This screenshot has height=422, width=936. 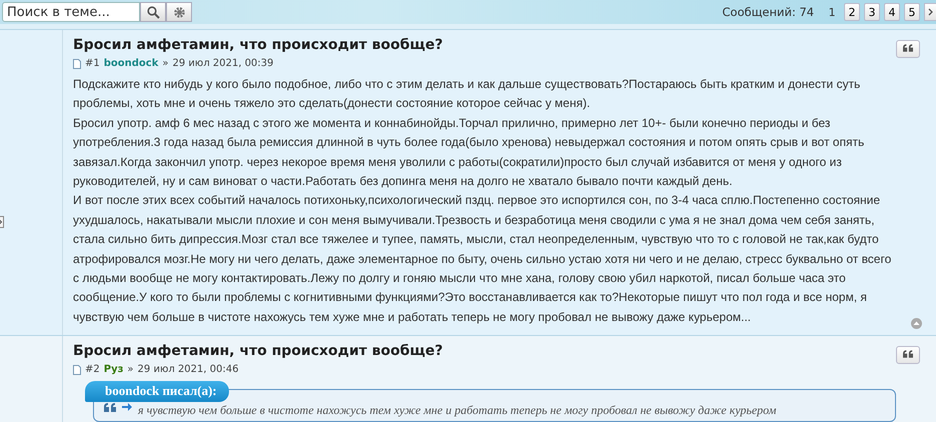 What do you see at coordinates (467, 94) in the screenshot?
I see `post-text: Подскажите кто нибудь у кого было подобное, либо что с этим делать и как дальше существовать?Постараюсь быть кратким и донести суть проблемы, хоть мне и очень тяжело это сделать(донести состояние которое сейчас у меня).` at bounding box center [467, 94].